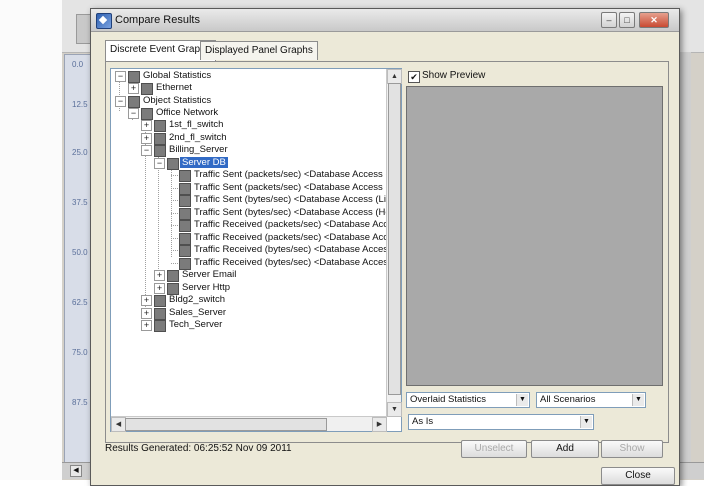  Describe the element at coordinates (198, 137) in the screenshot. I see `tree-node-label: 2nd_fl_switch` at that location.